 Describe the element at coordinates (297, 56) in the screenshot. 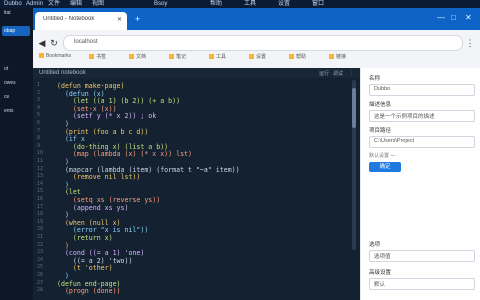

I see `bookmark-item: 帮助` at that location.